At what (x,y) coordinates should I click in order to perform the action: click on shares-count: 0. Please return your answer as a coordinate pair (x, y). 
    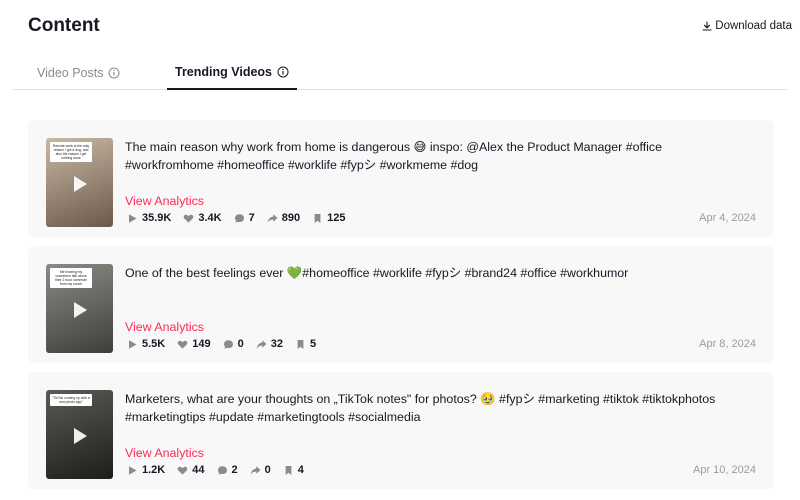
    Looking at the image, I should click on (267, 470).